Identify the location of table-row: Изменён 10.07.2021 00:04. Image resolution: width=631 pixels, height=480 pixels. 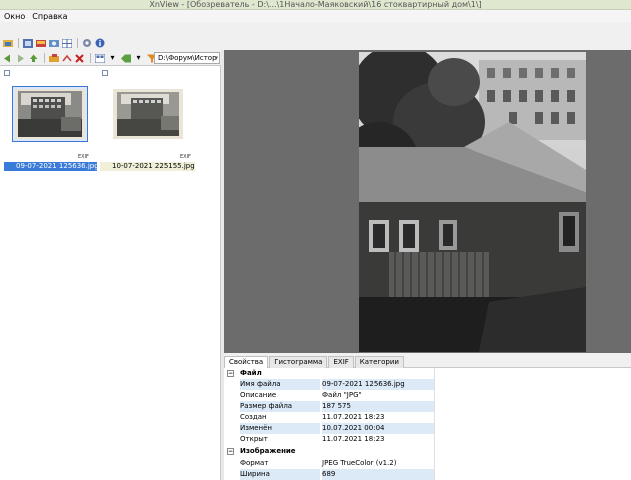
(427, 428).